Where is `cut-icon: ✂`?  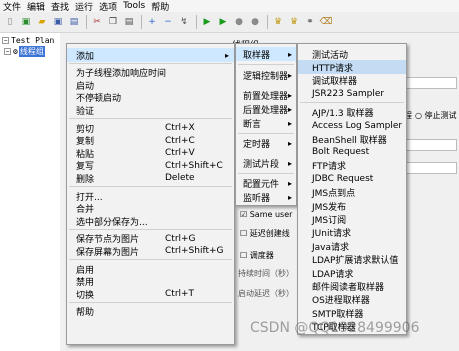
cut-icon: ✂ is located at coordinates (97, 22).